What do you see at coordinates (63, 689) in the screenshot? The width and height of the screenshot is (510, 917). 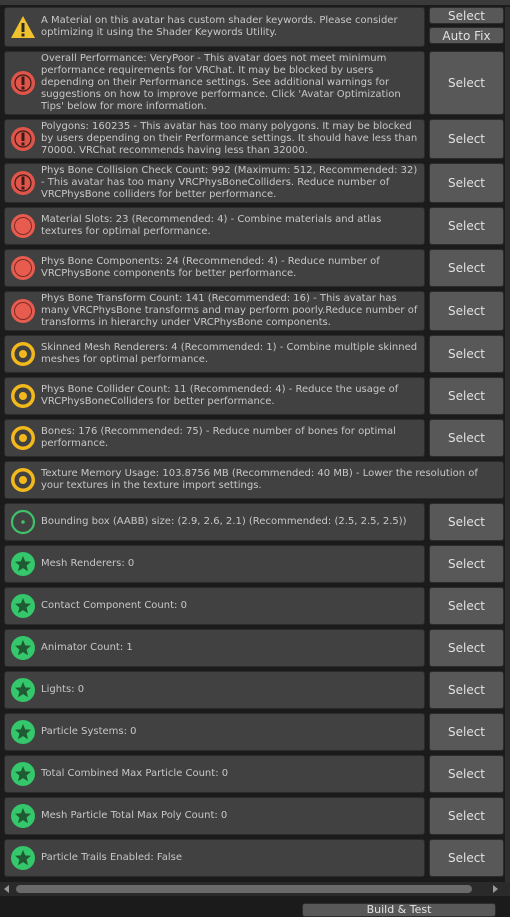 I see `validation-text: Lights: 0` at bounding box center [63, 689].